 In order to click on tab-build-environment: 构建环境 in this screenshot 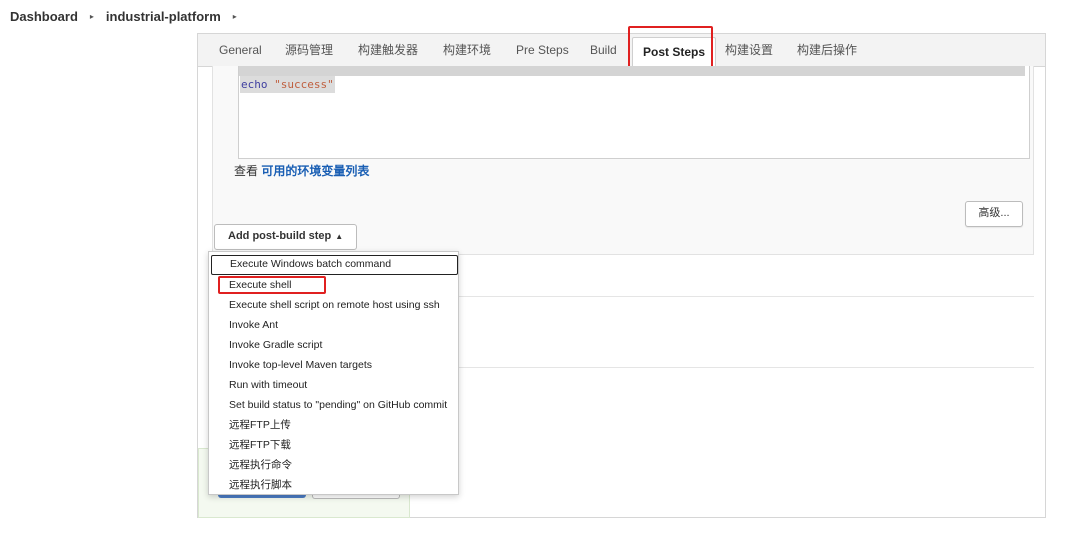, I will do `click(467, 50)`.